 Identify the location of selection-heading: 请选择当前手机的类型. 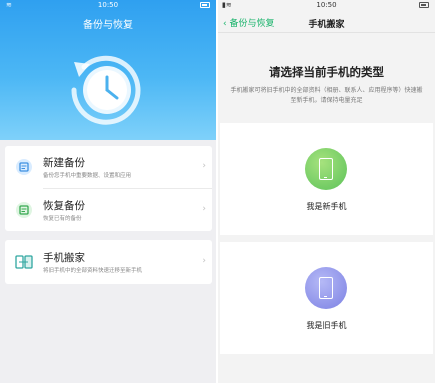
(326, 72).